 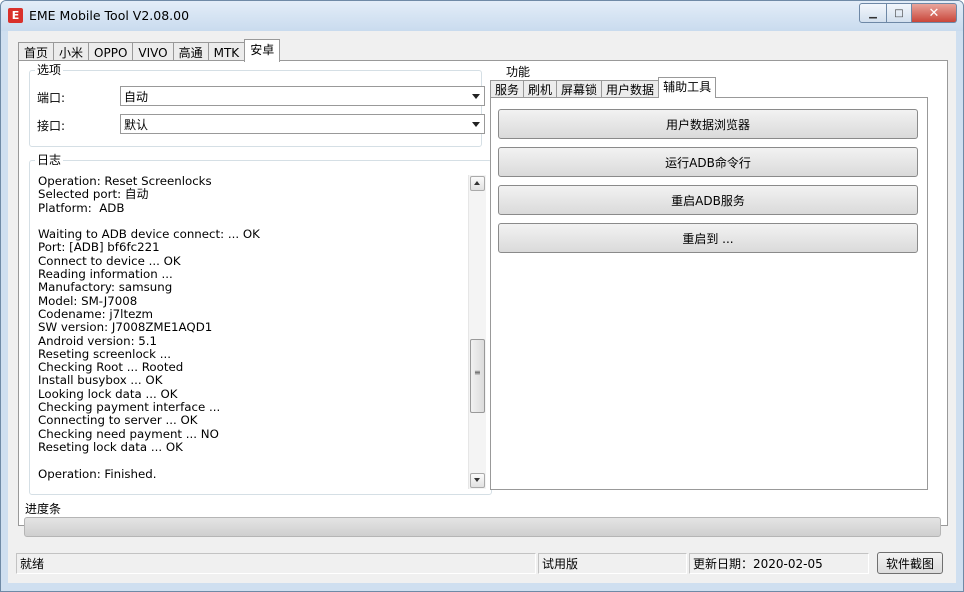 What do you see at coordinates (15, 15) in the screenshot?
I see `app-logo-icon: E` at bounding box center [15, 15].